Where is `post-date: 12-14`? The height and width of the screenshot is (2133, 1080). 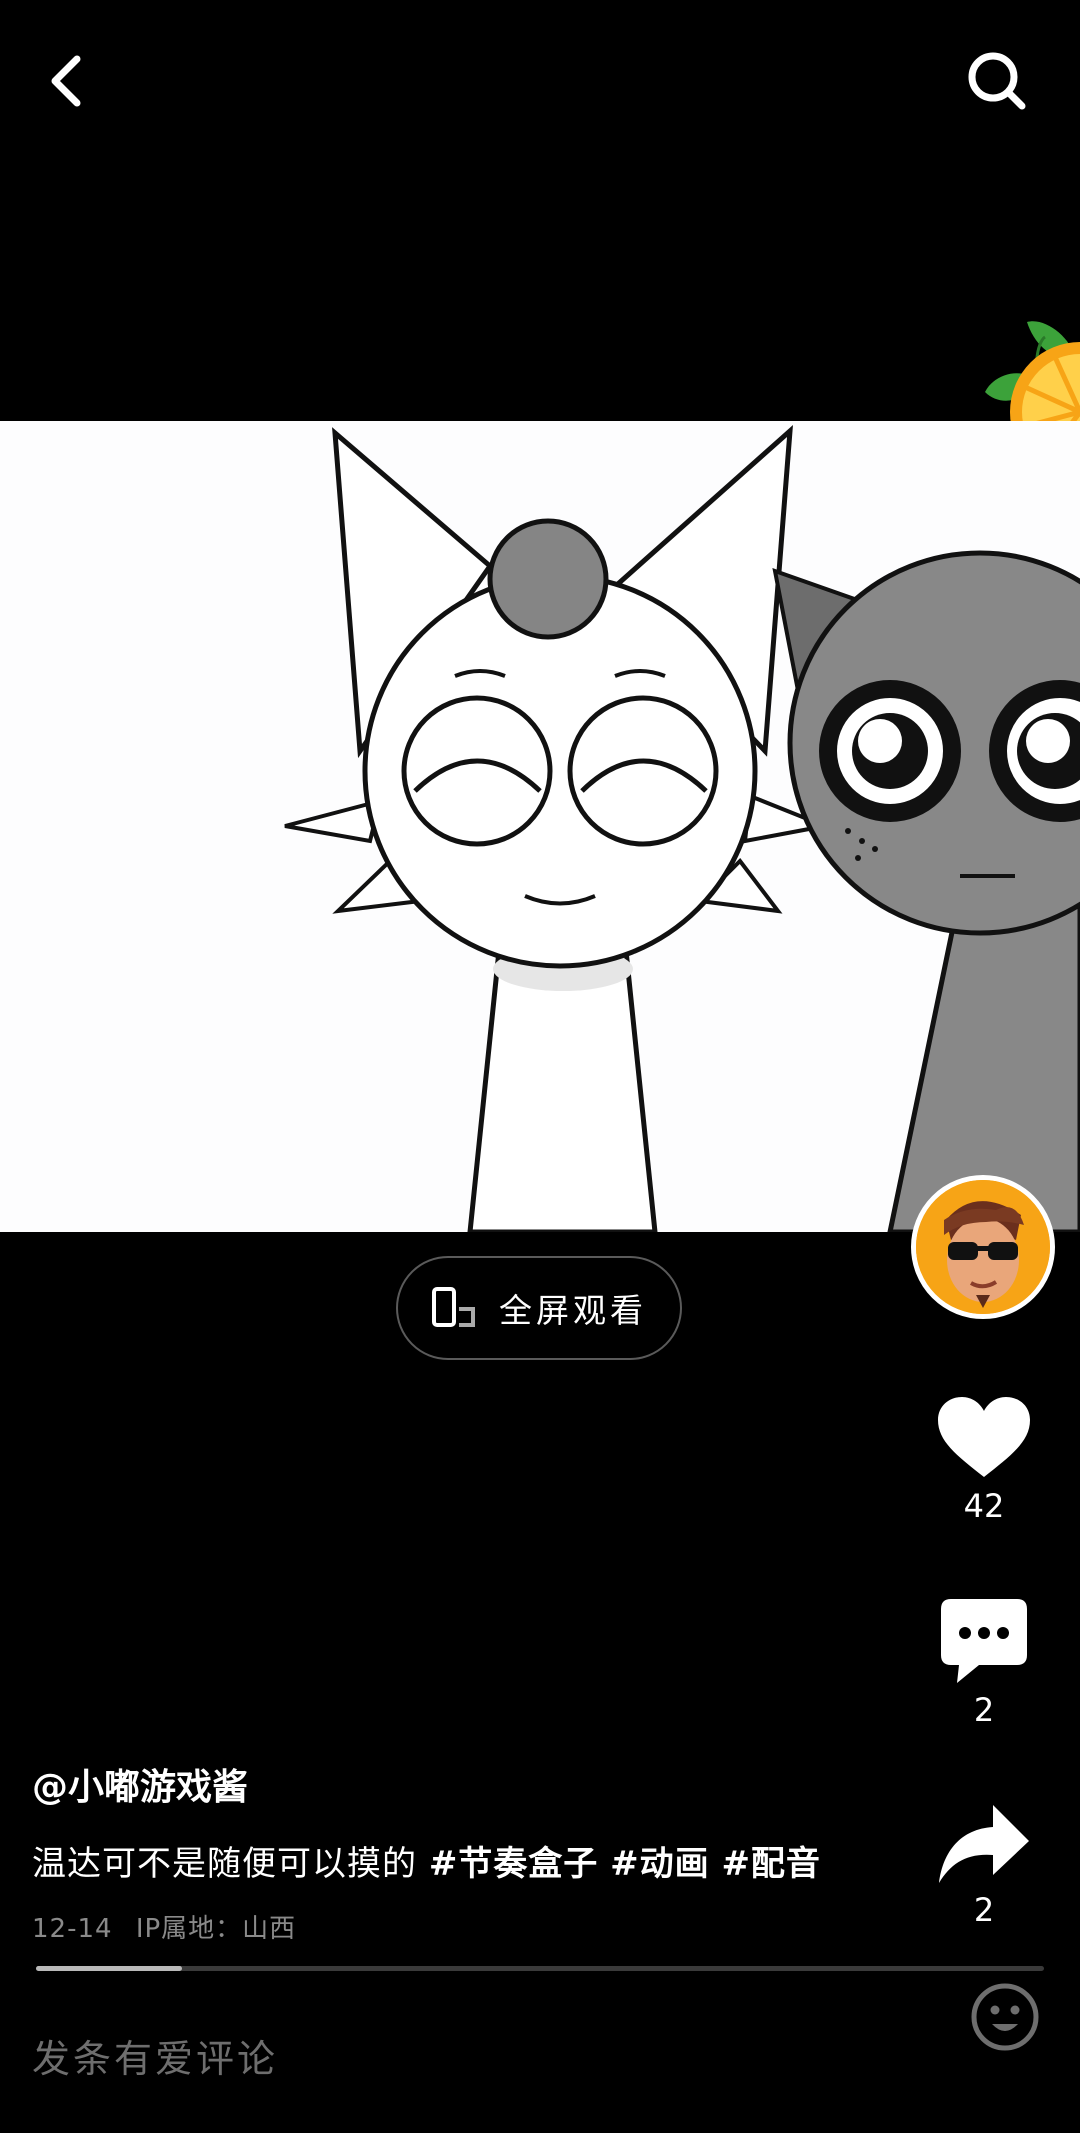 post-date: 12-14 is located at coordinates (72, 1929).